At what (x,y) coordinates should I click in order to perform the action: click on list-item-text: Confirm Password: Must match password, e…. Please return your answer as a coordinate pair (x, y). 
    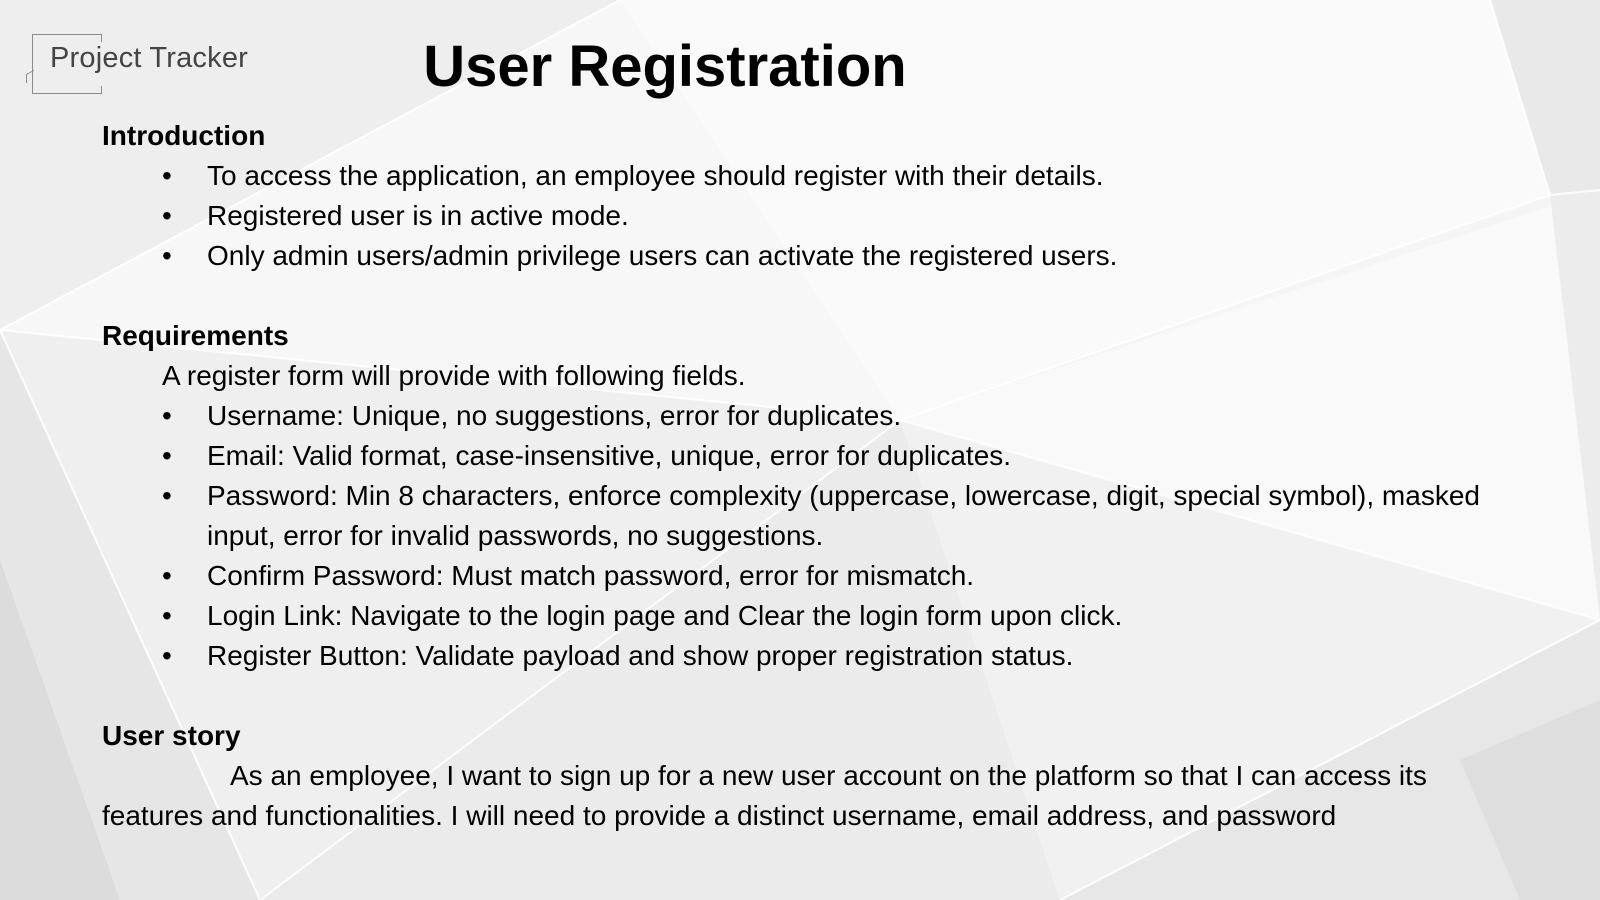
    Looking at the image, I should click on (591, 575).